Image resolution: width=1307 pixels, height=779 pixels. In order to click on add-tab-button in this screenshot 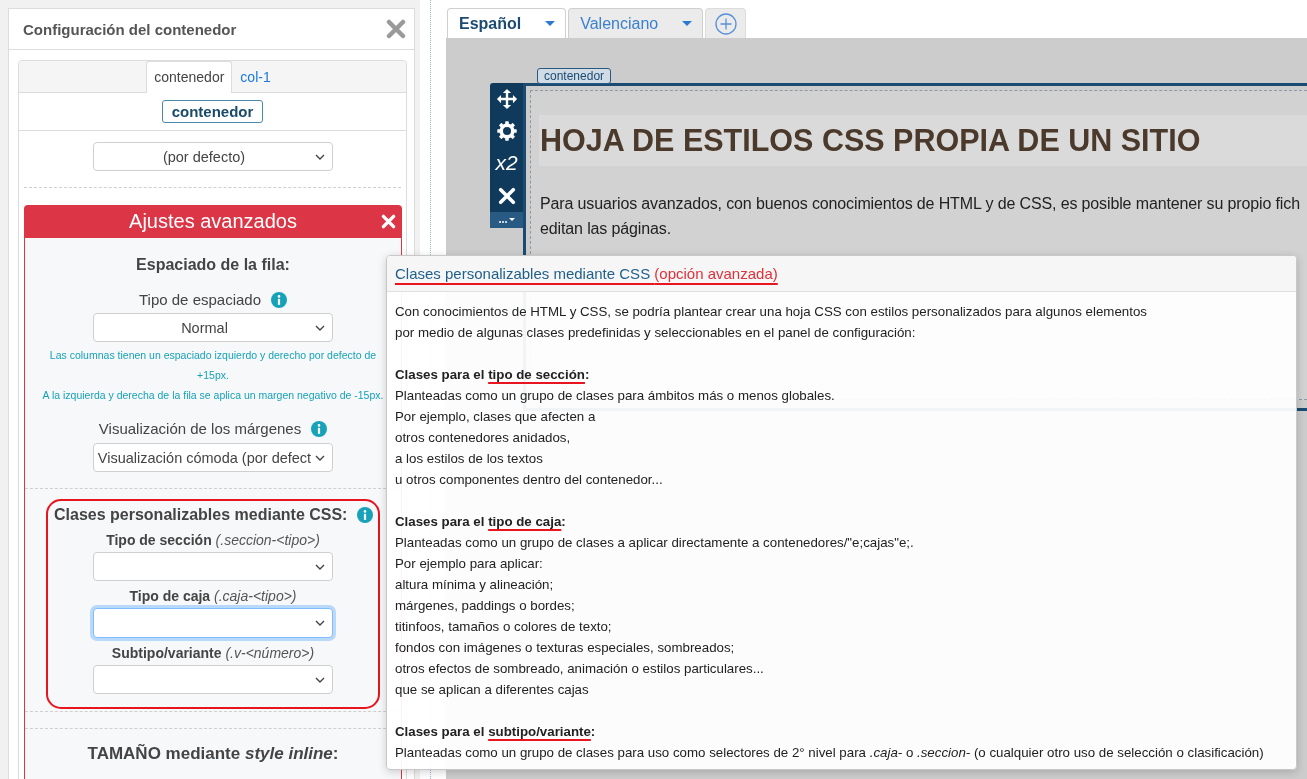, I will do `click(726, 23)`.